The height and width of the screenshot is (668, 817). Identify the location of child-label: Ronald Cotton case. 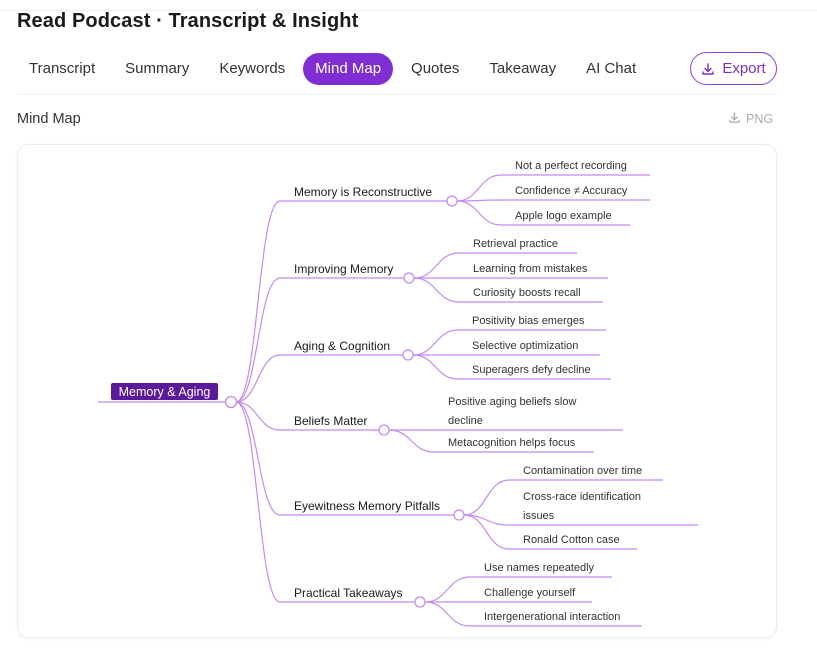
(571, 540).